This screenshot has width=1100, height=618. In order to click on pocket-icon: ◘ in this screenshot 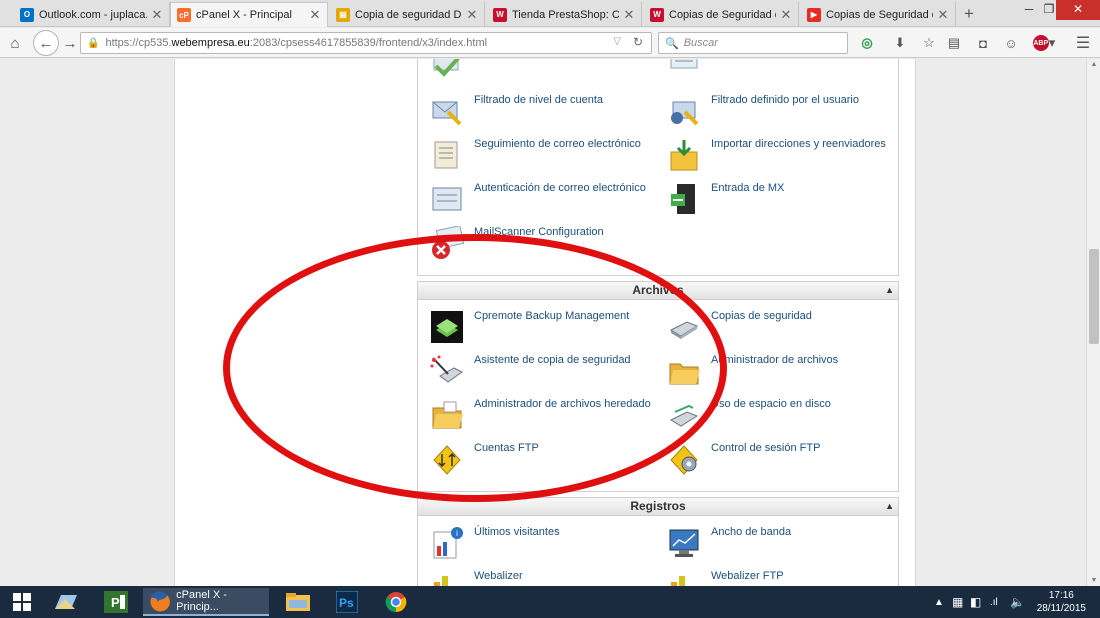, I will do `click(983, 43)`.